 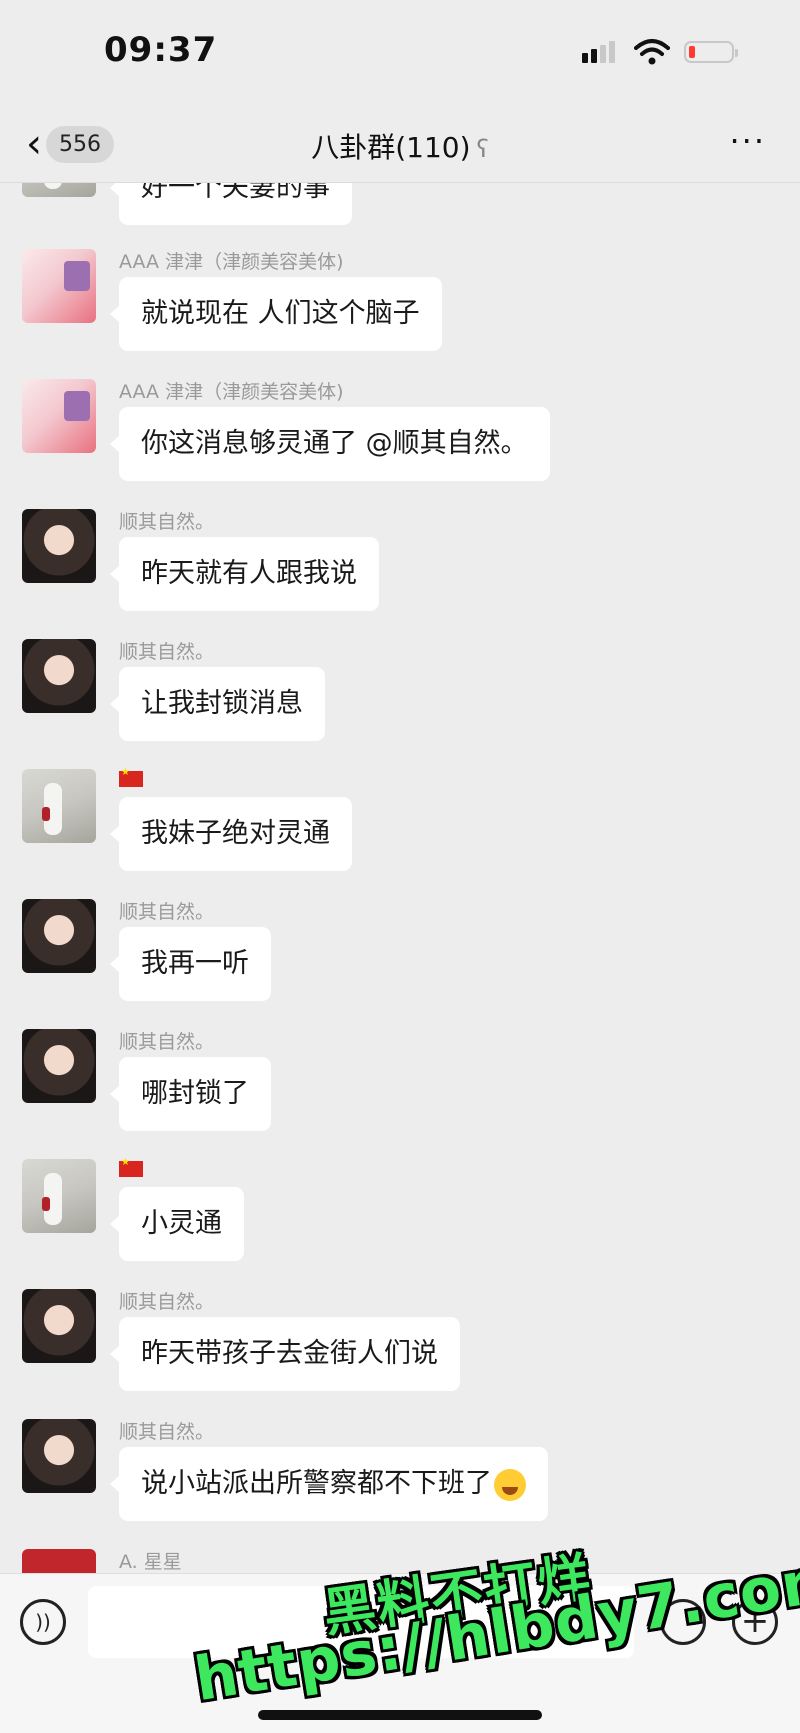 I want to click on battery-icon, so click(x=711, y=52).